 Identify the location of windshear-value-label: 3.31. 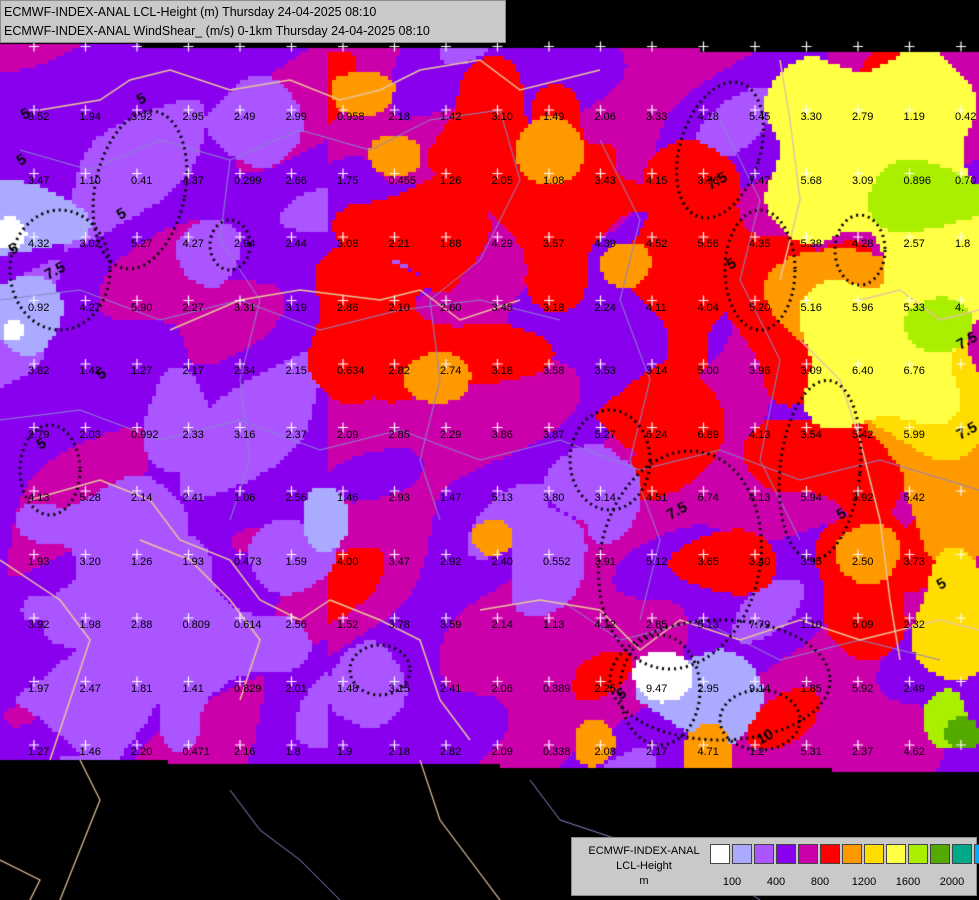
(245, 307).